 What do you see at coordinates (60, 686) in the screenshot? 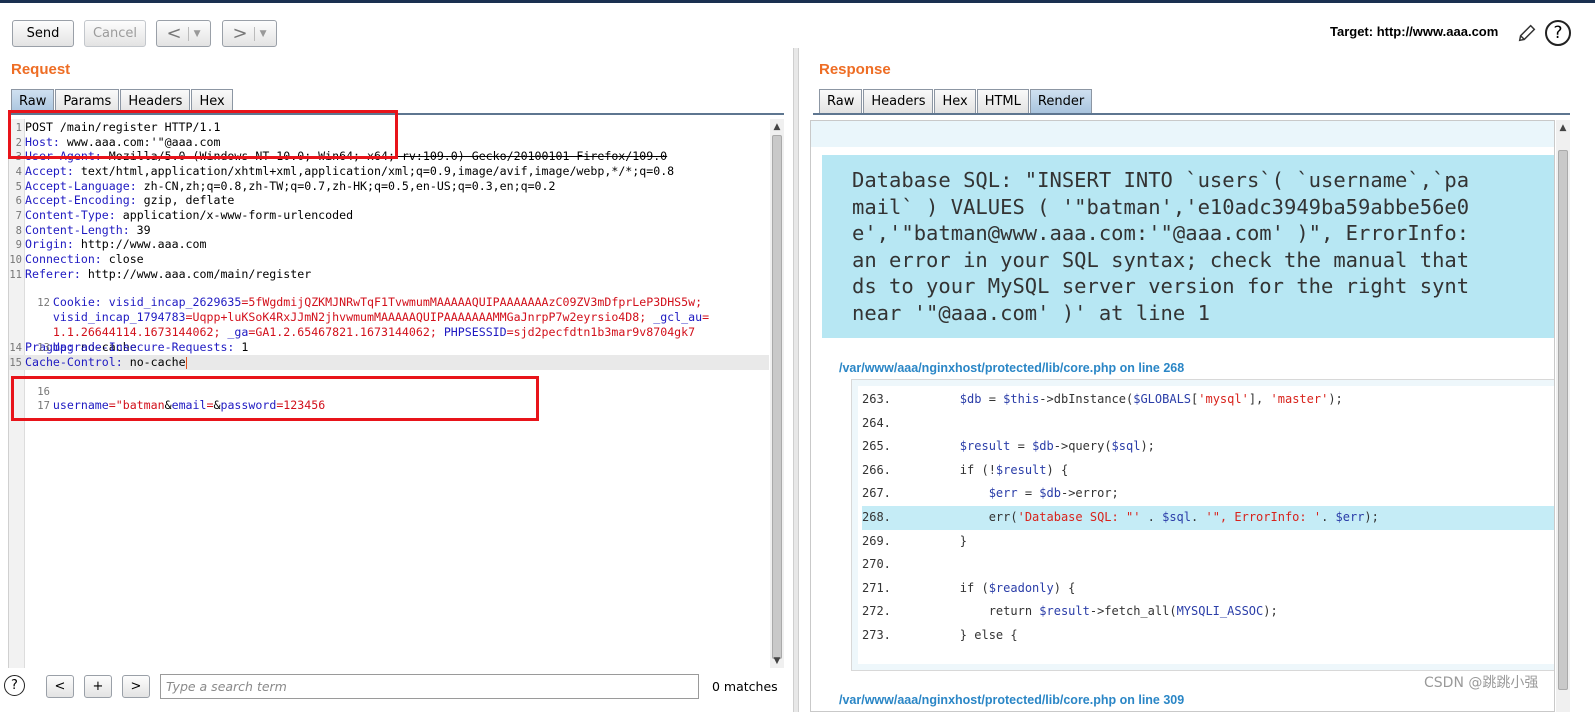
I see `search-prev-button: <` at bounding box center [60, 686].